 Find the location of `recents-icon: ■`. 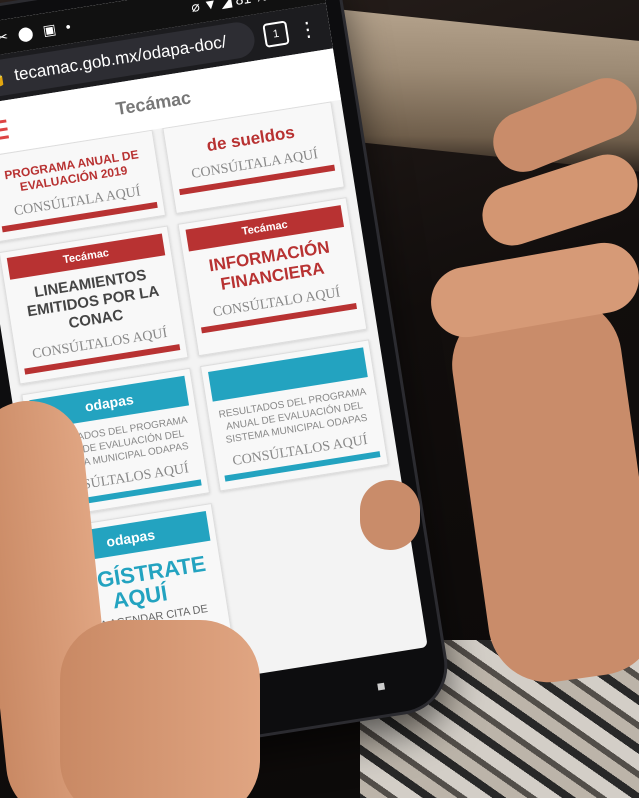

recents-icon: ■ is located at coordinates (381, 685).